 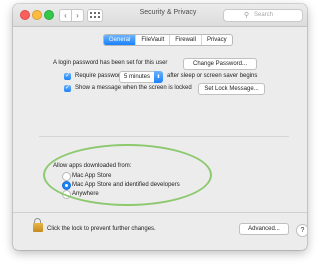 I want to click on show-message-checkbox: ✓, so click(x=67, y=88).